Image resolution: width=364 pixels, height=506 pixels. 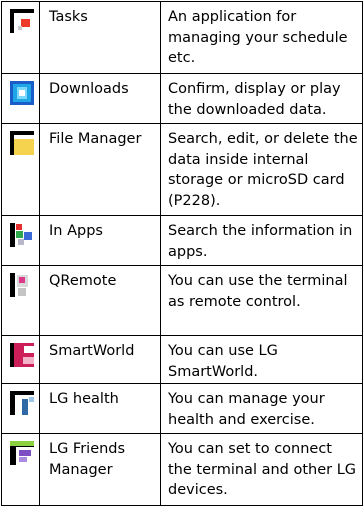 What do you see at coordinates (83, 281) in the screenshot?
I see `app-name: QRemote` at bounding box center [83, 281].